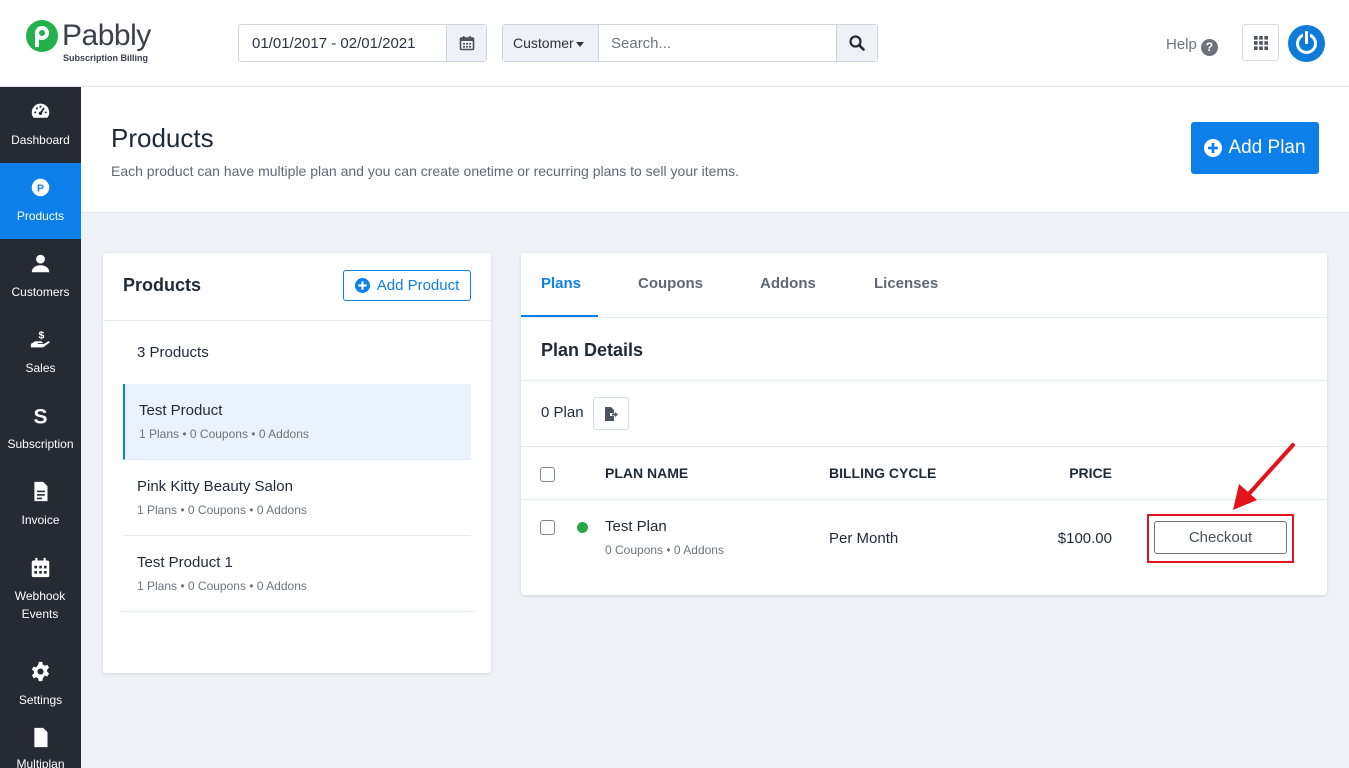 This screenshot has width=1349, height=768. I want to click on user-avatar, so click(1306, 43).